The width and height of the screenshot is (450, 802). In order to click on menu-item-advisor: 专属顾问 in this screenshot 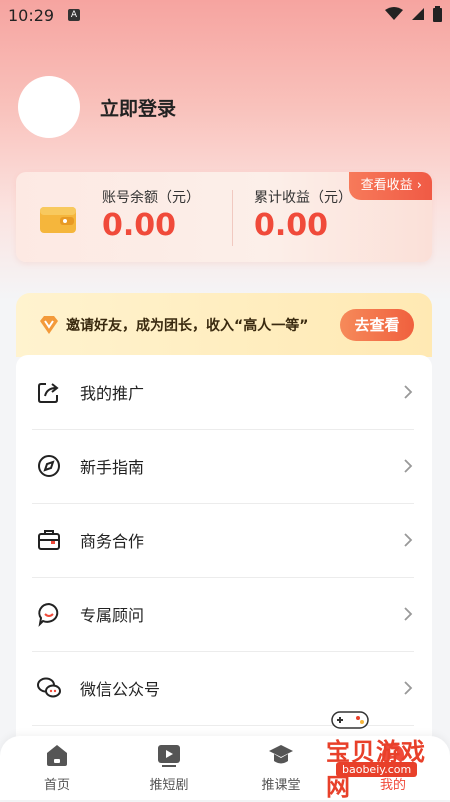, I will do `click(223, 614)`.